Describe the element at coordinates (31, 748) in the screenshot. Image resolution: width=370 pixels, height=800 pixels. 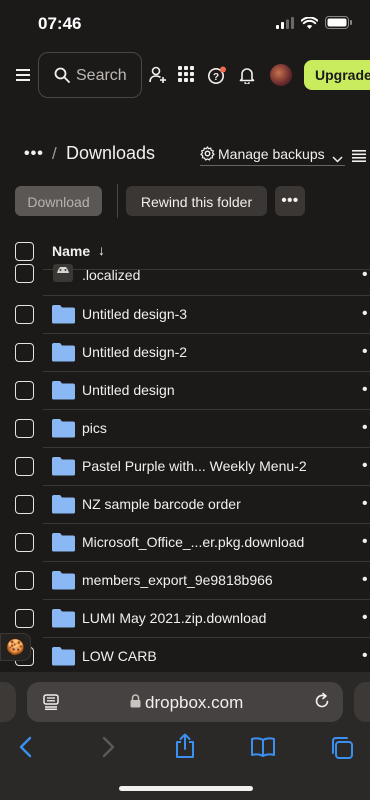
I see `back-icon` at that location.